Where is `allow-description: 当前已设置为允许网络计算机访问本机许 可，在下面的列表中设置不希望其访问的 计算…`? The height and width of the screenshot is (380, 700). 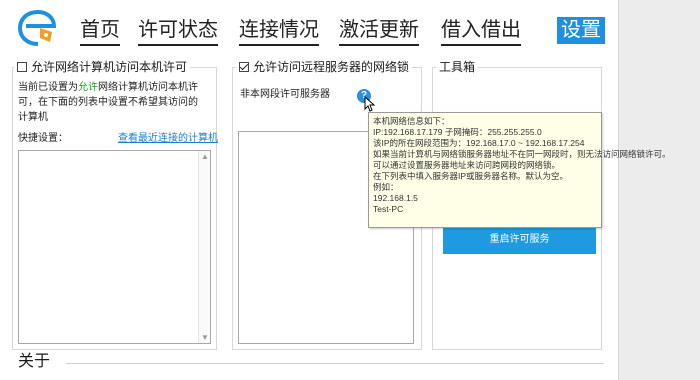 allow-description: 当前已设置为允许网络计算机访问本机许 可，在下面的列表中设置不希望其访问的 计算… is located at coordinates (116, 102).